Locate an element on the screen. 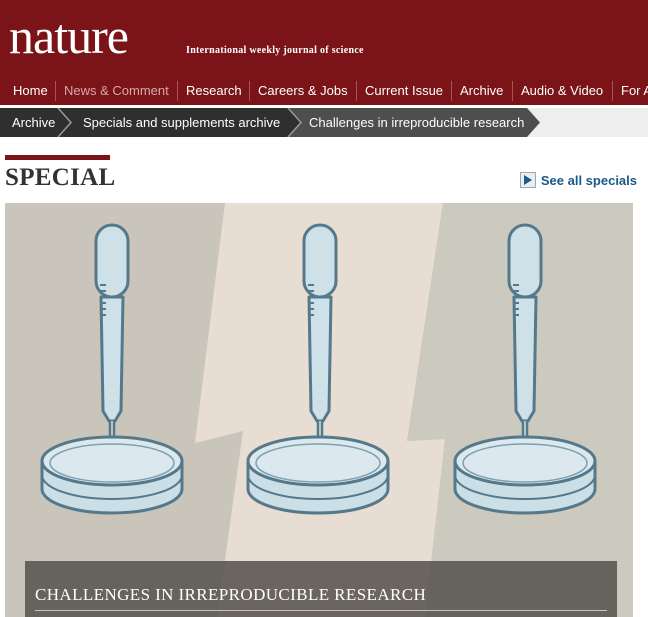  hero-caption: CHALLENGES IN IRREPRODUCIBLE RESEARCH is located at coordinates (321, 589).